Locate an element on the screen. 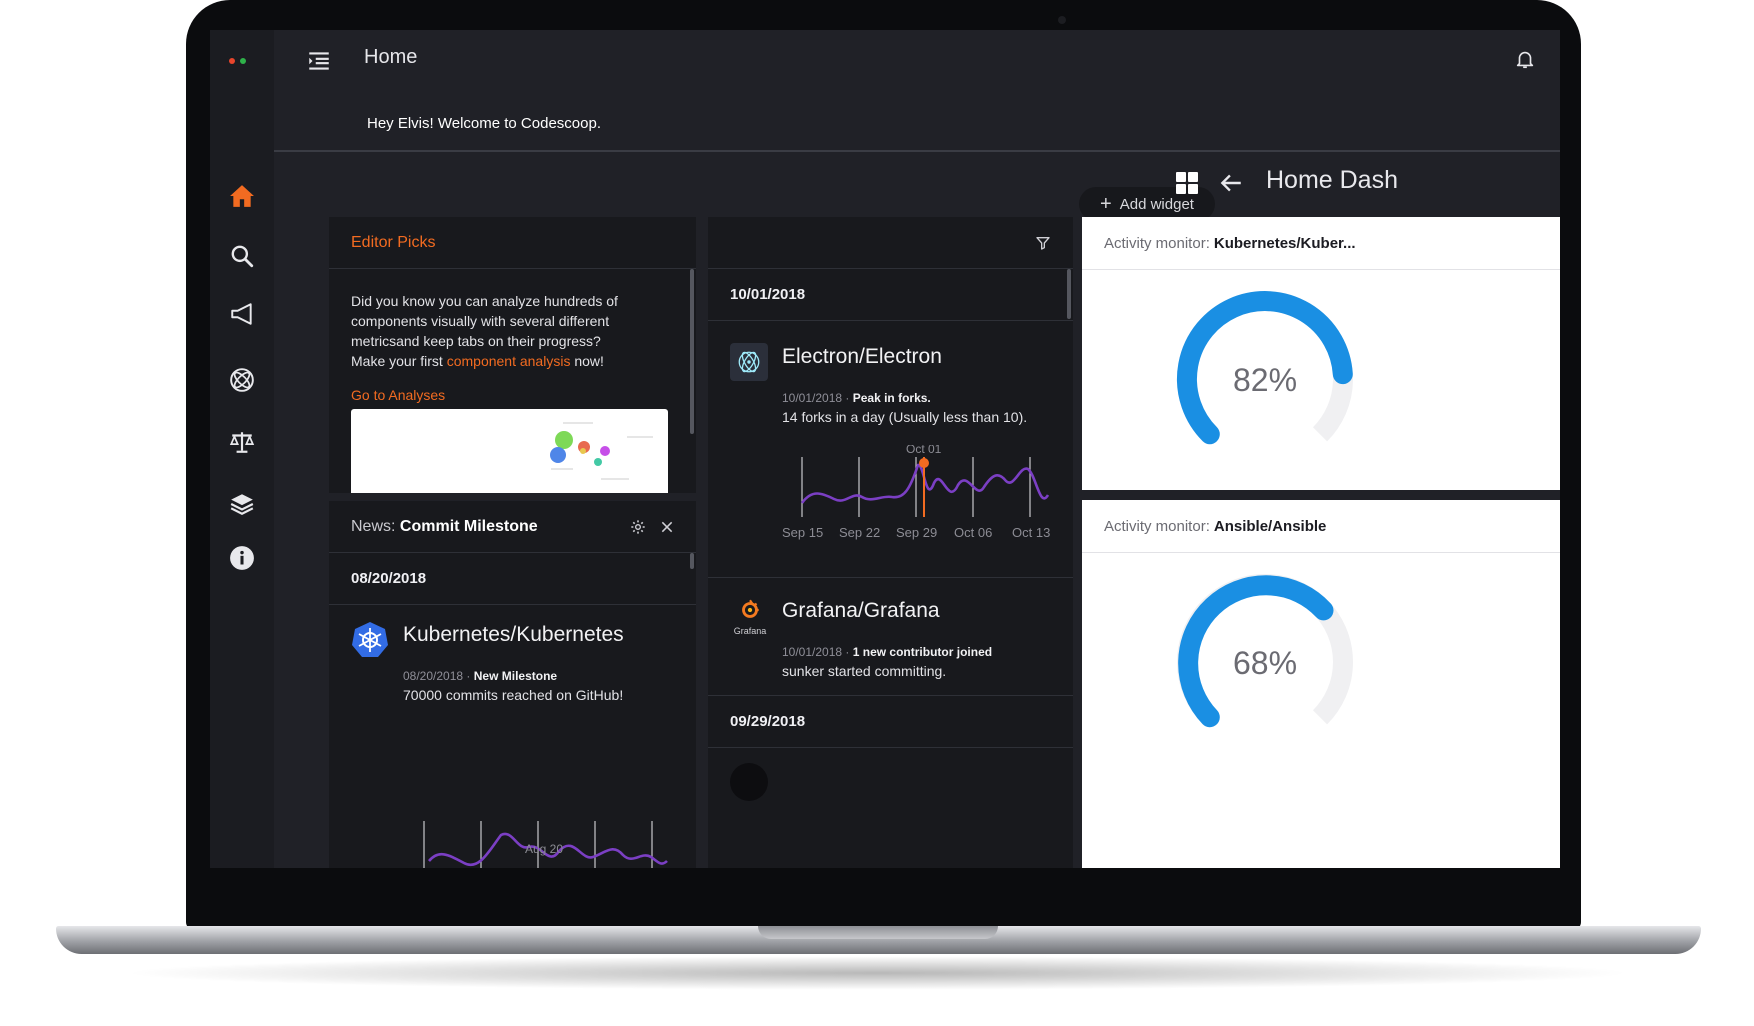 Image resolution: width=1754 pixels, height=1026 pixels. laptop-notch is located at coordinates (878, 932).